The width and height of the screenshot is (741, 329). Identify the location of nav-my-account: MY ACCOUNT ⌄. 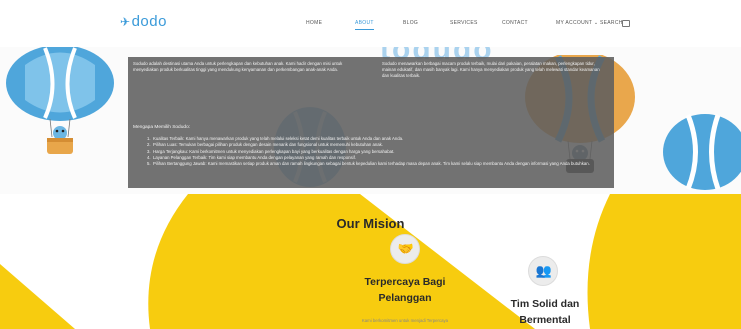
(577, 23).